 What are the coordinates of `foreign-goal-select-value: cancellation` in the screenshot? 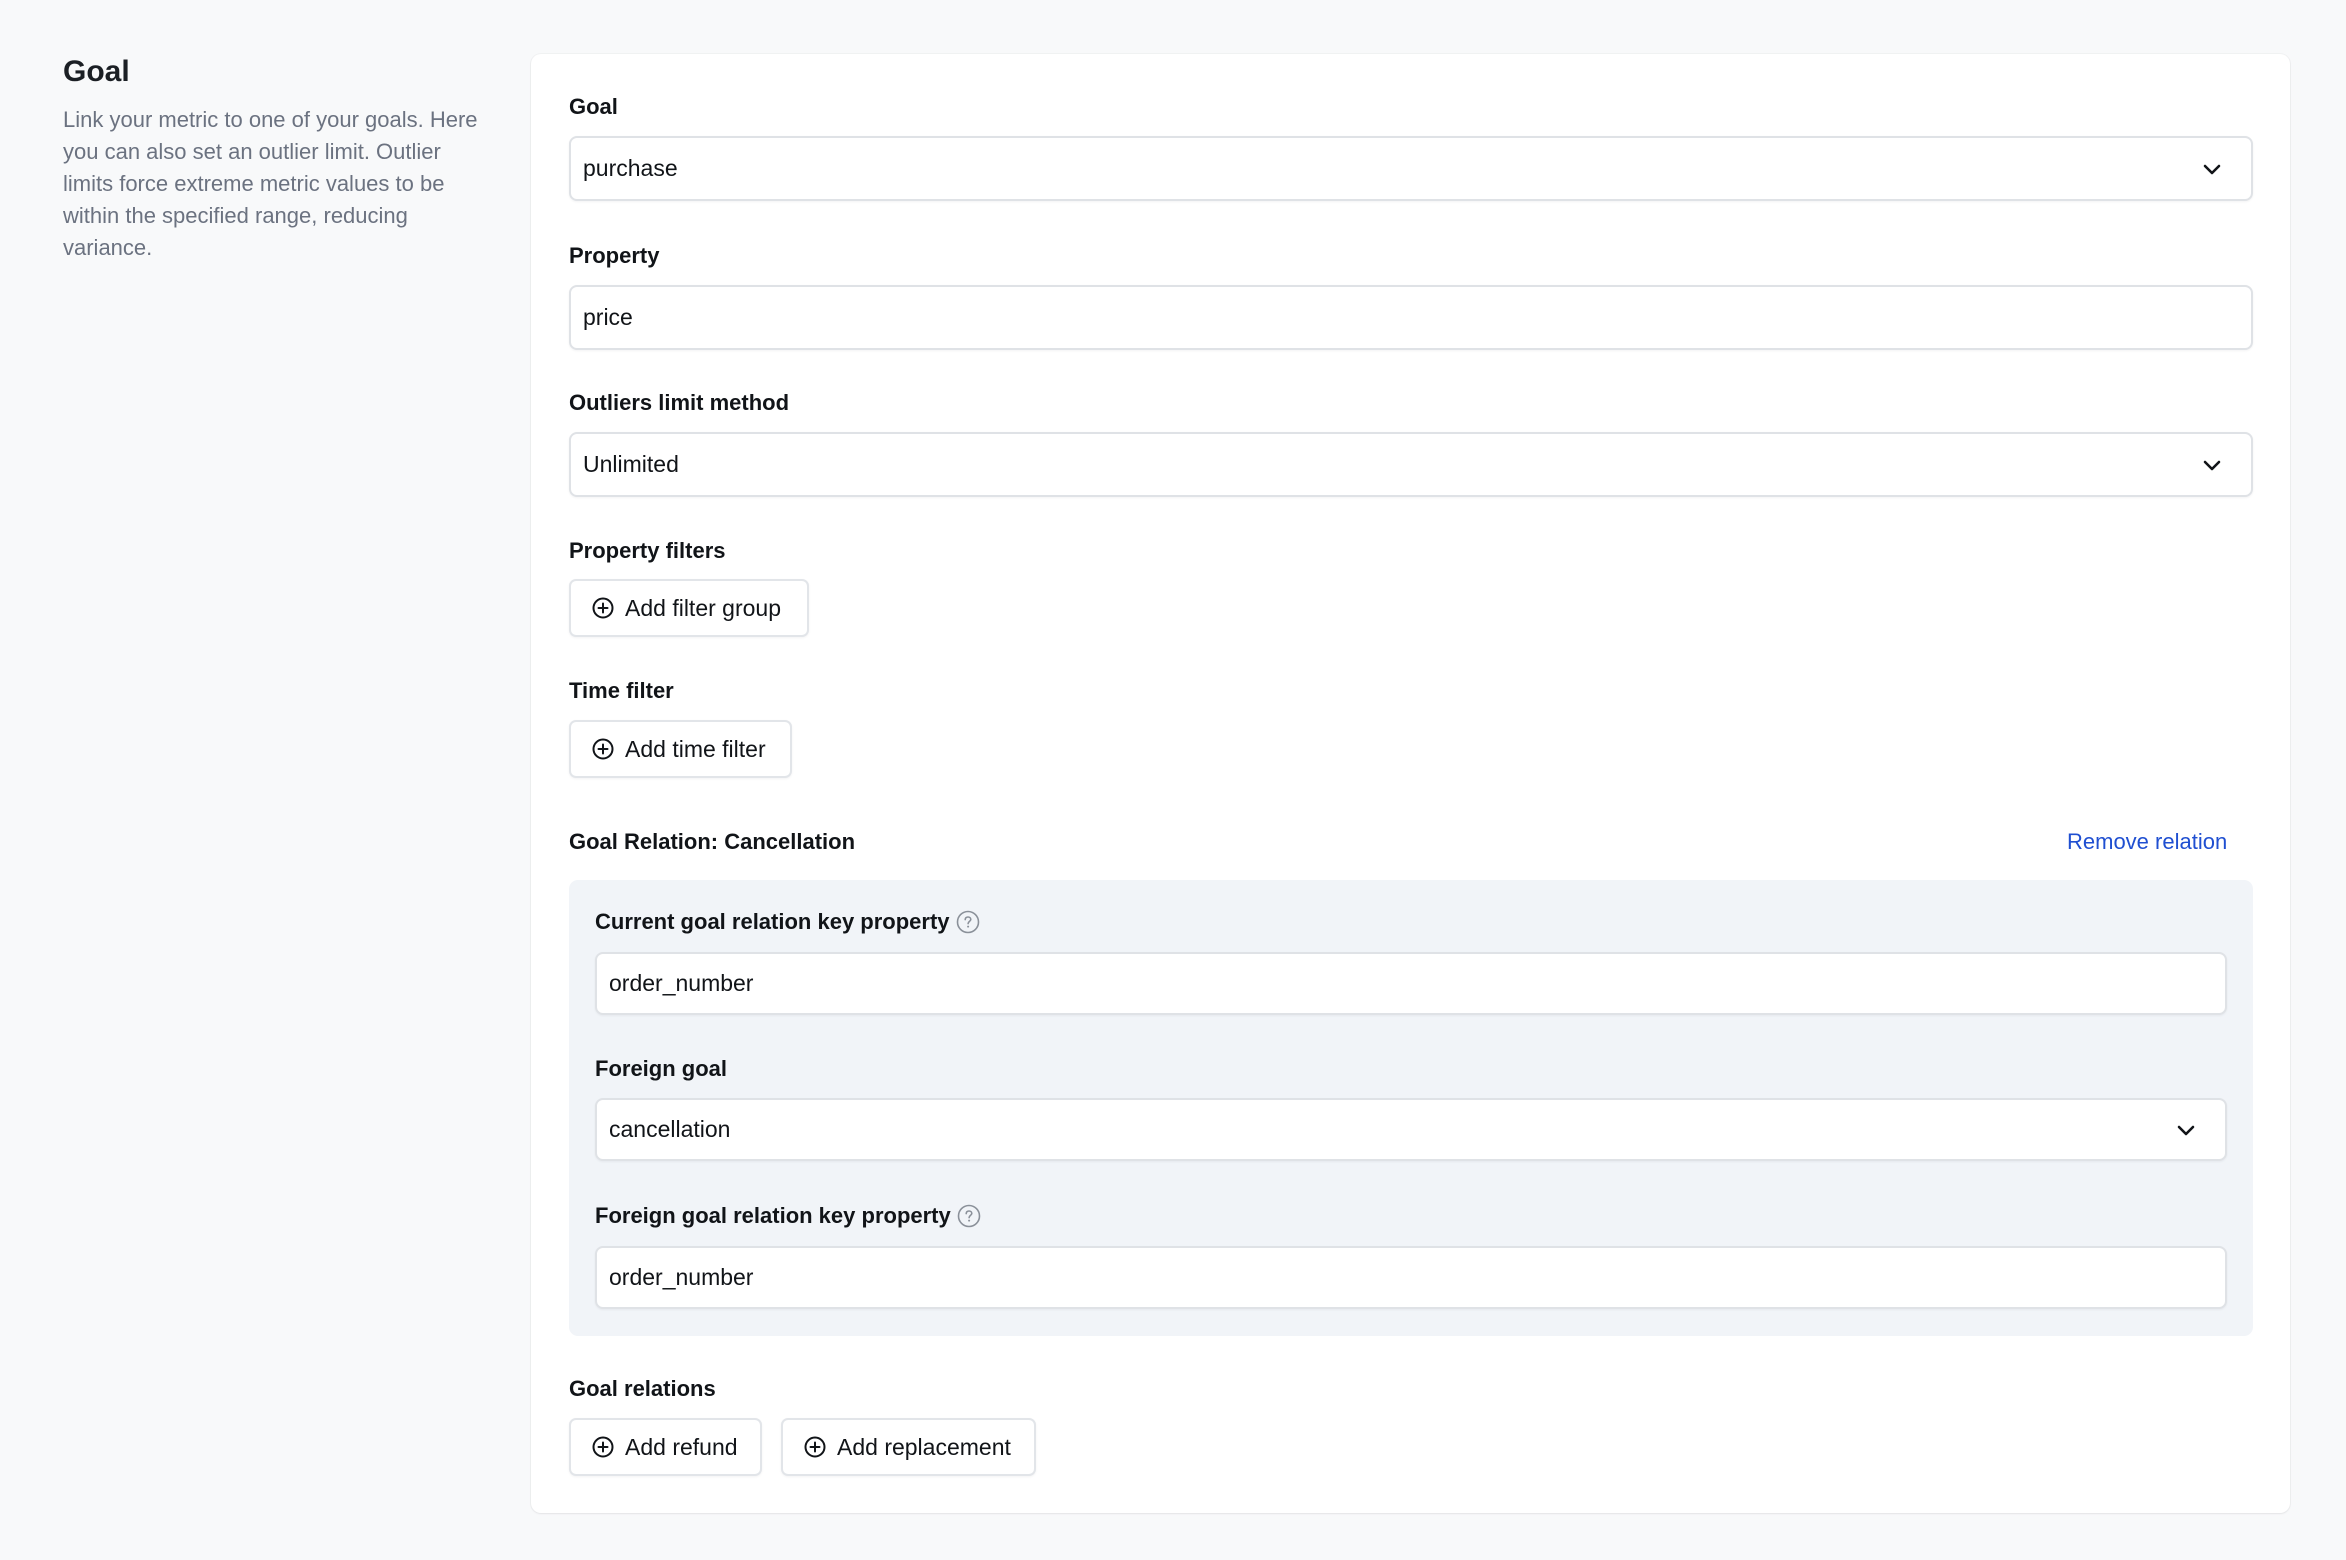 It's located at (670, 1129).